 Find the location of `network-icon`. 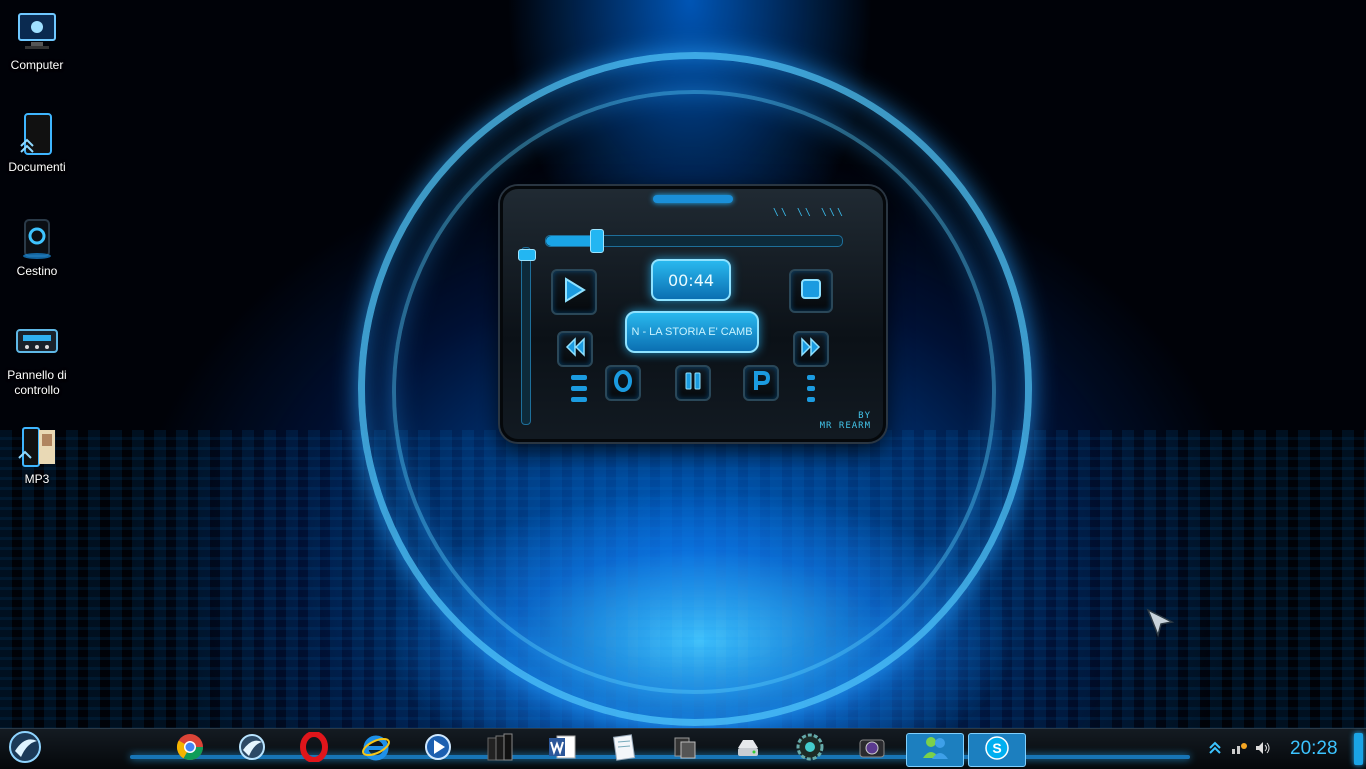

network-icon is located at coordinates (1239, 749).